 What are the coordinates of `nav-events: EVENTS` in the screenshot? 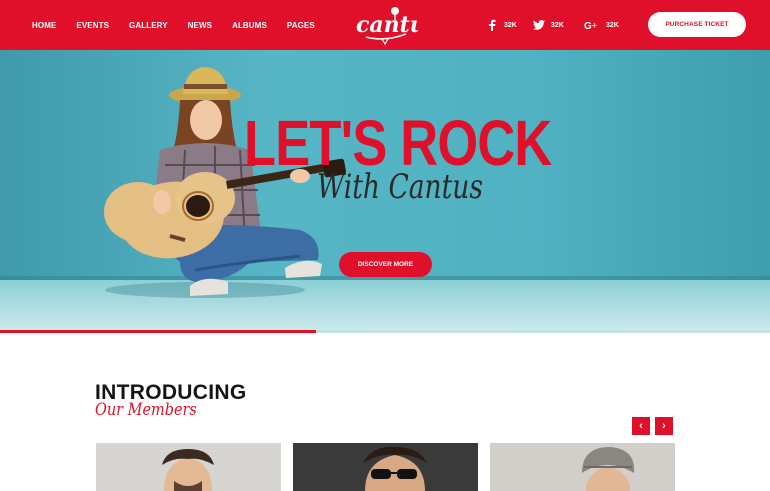 It's located at (92, 25).